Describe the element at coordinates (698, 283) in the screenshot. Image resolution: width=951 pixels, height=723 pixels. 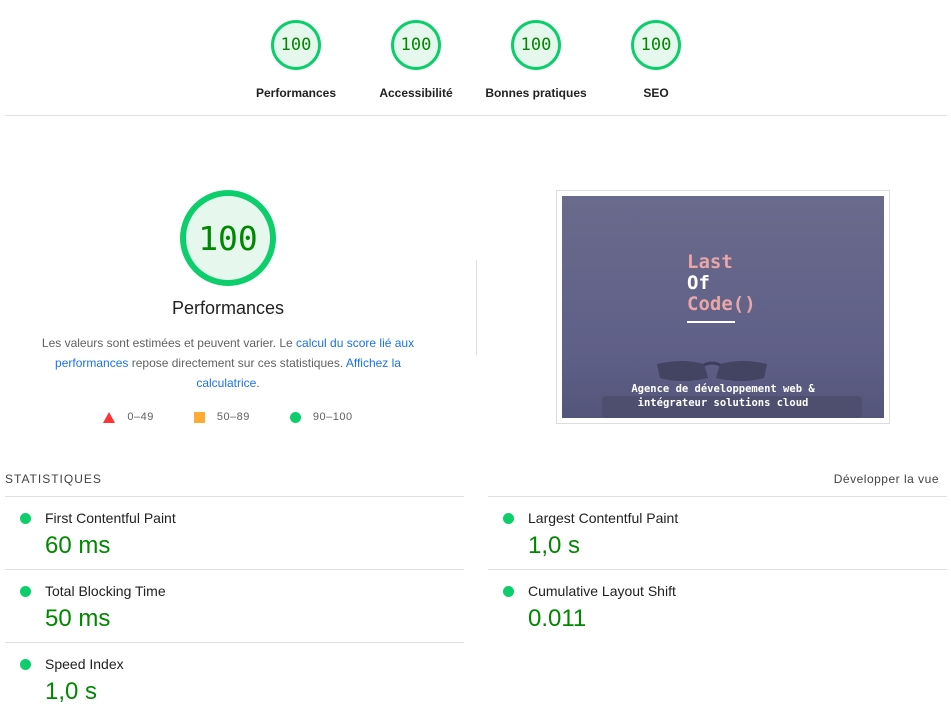
I see `logo-line: Of` at that location.